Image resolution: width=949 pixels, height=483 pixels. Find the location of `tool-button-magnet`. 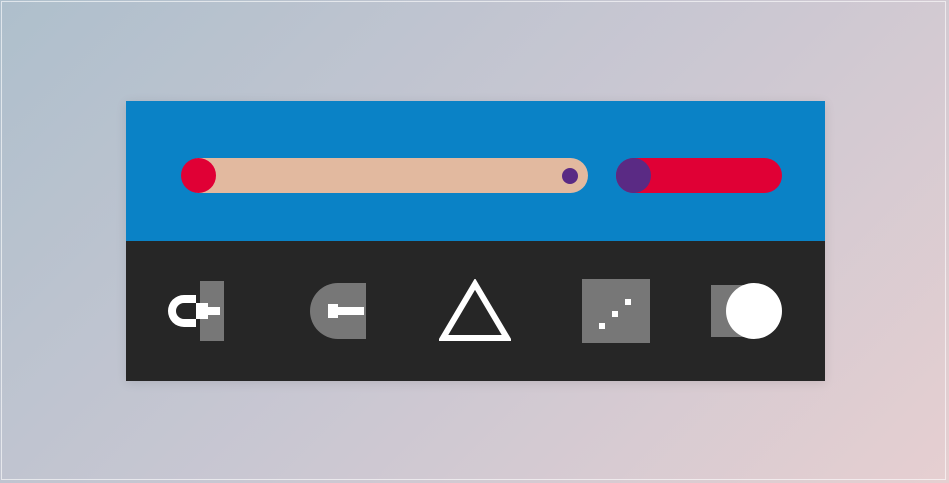

tool-button-magnet is located at coordinates (190, 311).